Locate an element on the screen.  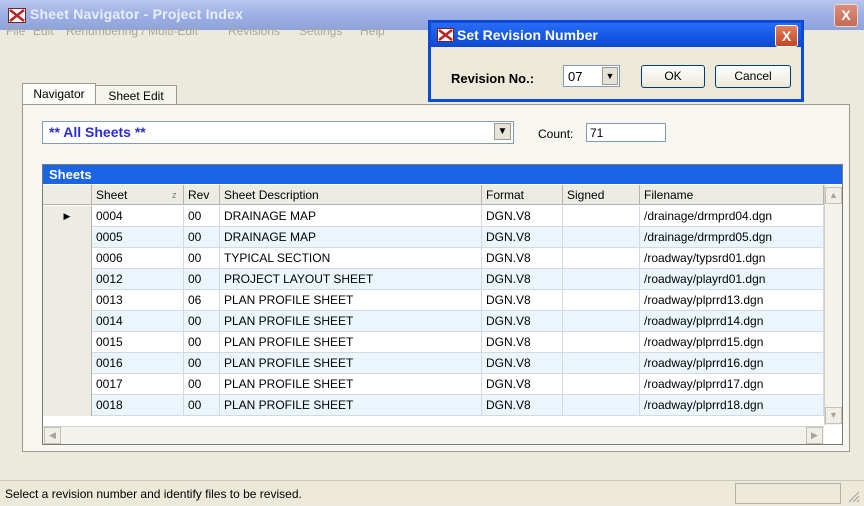
column-header-filename: Filename is located at coordinates (732, 195).